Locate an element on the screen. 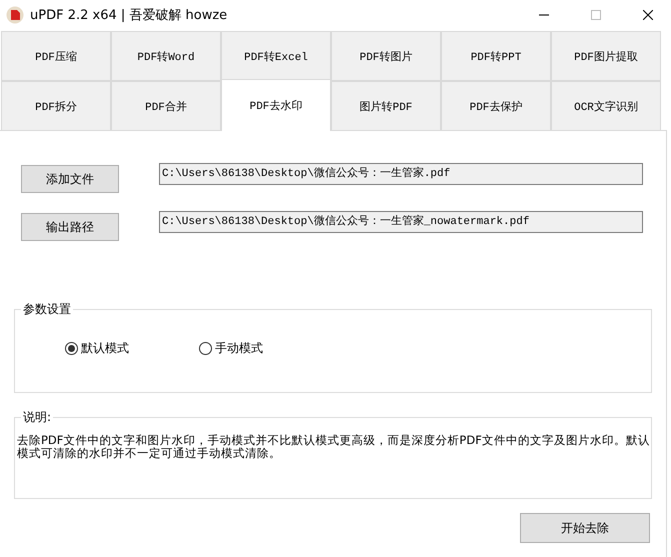  group-title: 参数设置 is located at coordinates (47, 309).